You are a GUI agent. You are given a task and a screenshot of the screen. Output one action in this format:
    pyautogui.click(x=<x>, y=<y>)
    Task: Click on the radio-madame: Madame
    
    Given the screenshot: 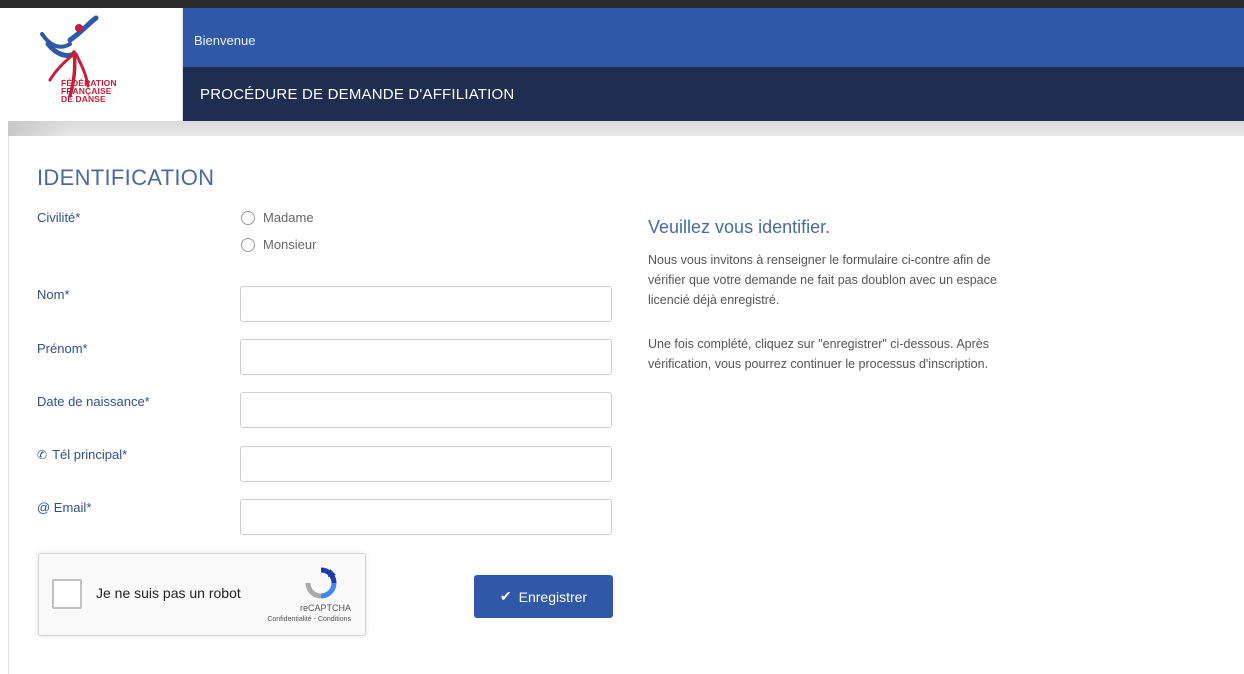 What is the action you would take?
    pyautogui.click(x=277, y=217)
    